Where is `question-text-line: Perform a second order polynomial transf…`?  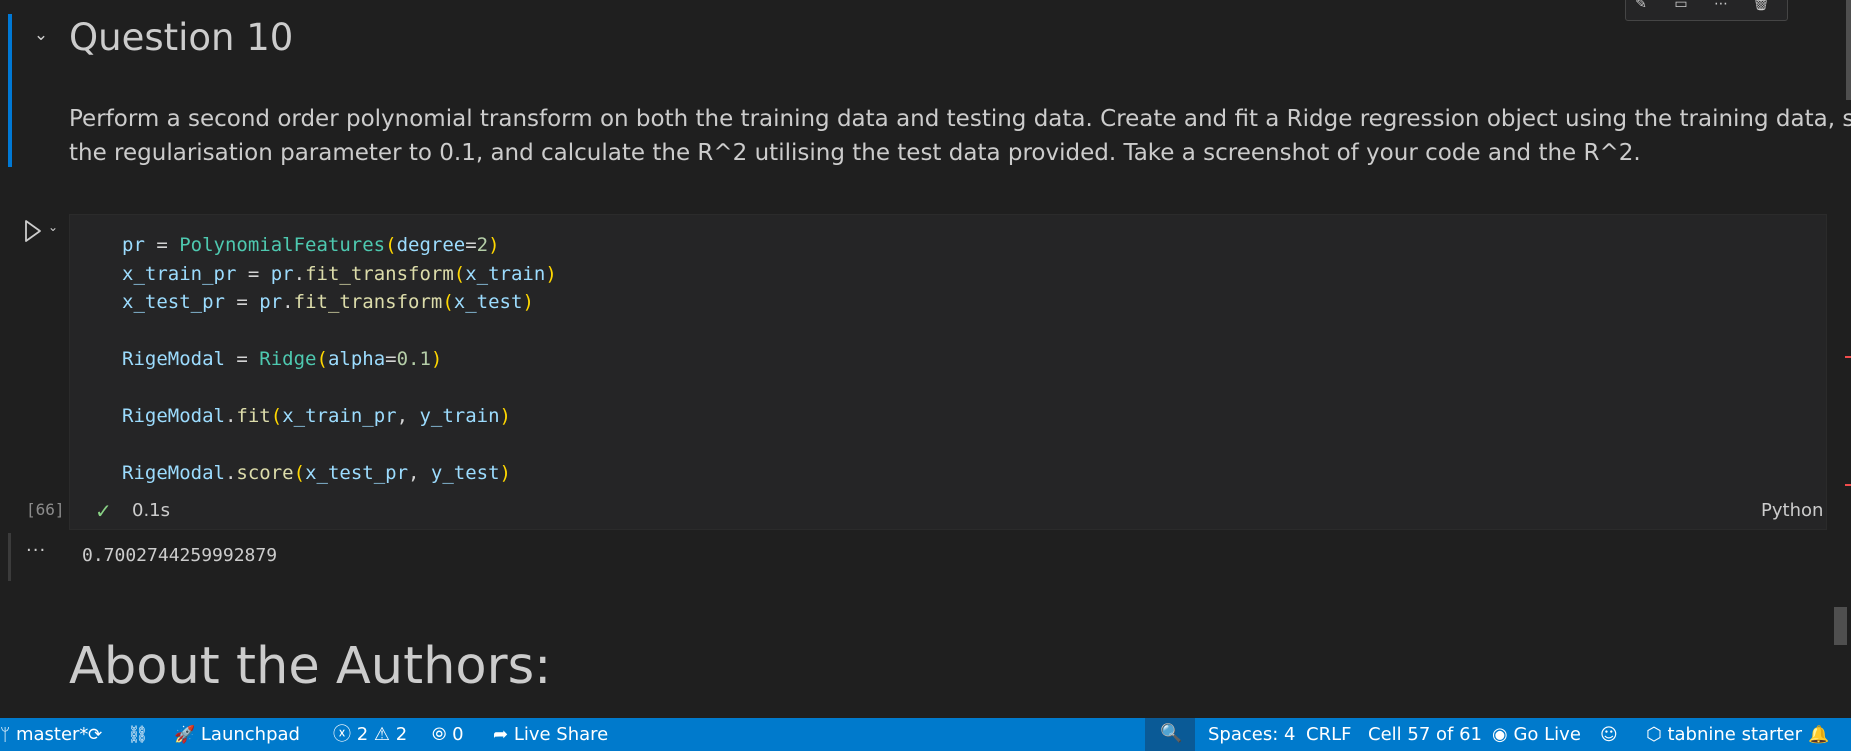
question-text-line: Perform a second order polynomial transf… is located at coordinates (960, 119).